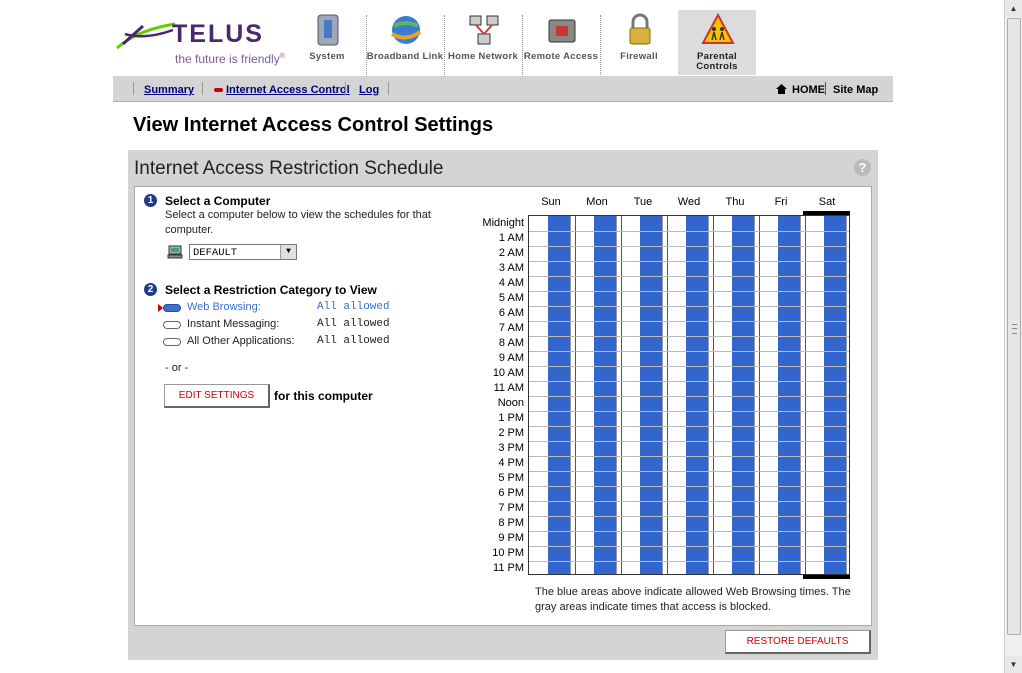 The width and height of the screenshot is (1022, 673). What do you see at coordinates (1014, 326) in the screenshot?
I see `scrollbar-thumb` at bounding box center [1014, 326].